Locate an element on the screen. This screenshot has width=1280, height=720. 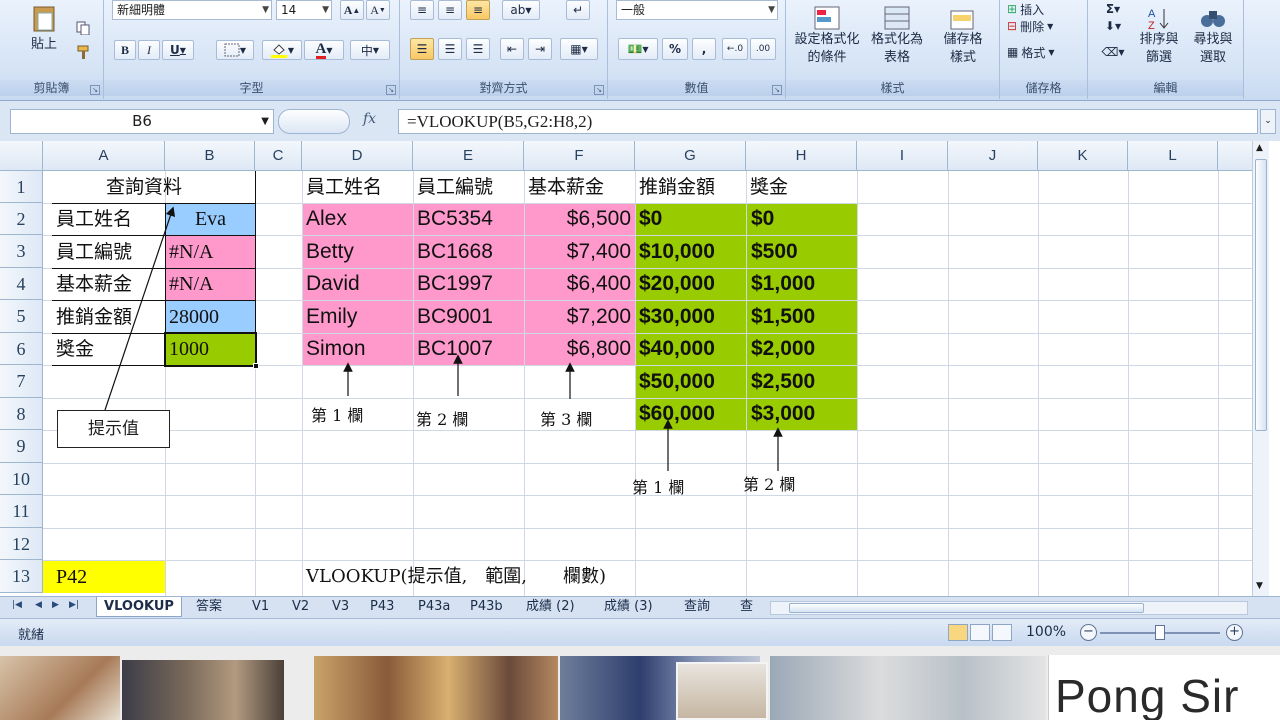
align-center-button: ☰ is located at coordinates (450, 49).